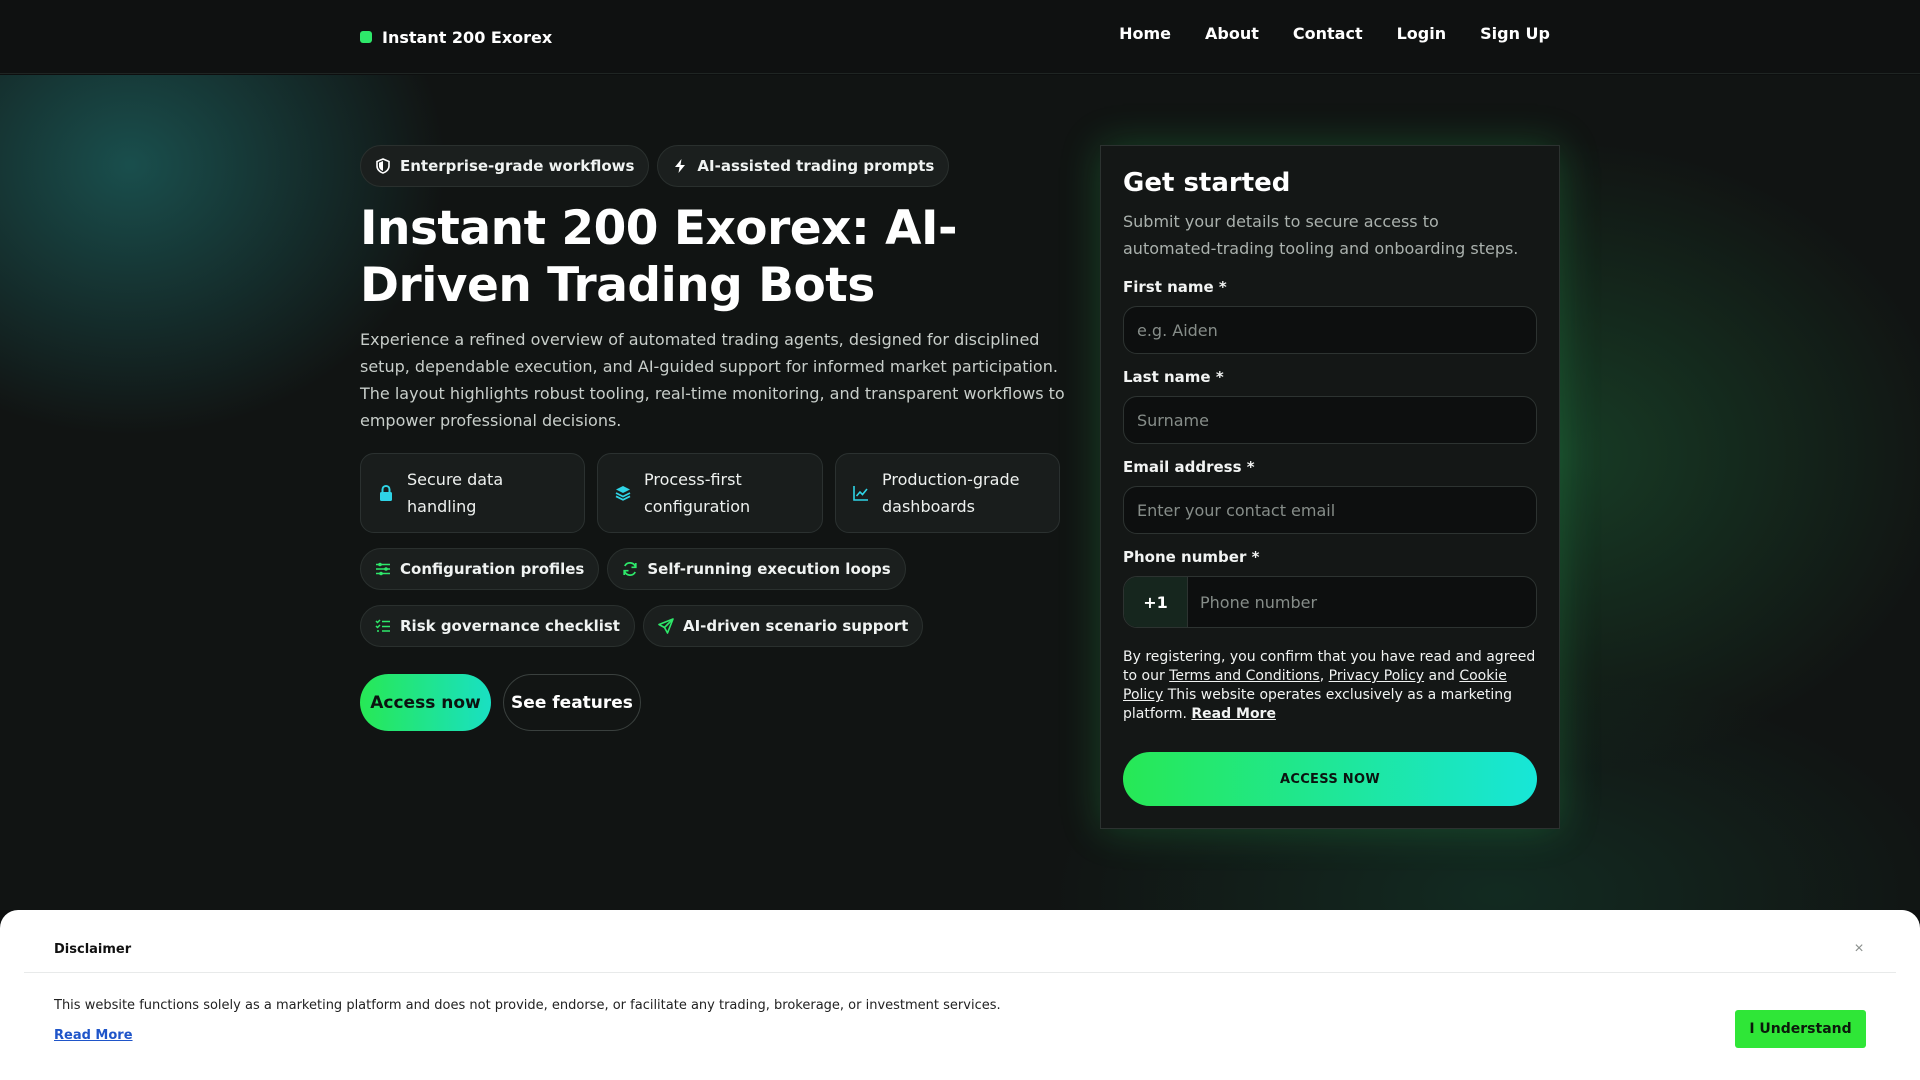 The height and width of the screenshot is (1080, 1920). I want to click on lock-icon, so click(386, 492).